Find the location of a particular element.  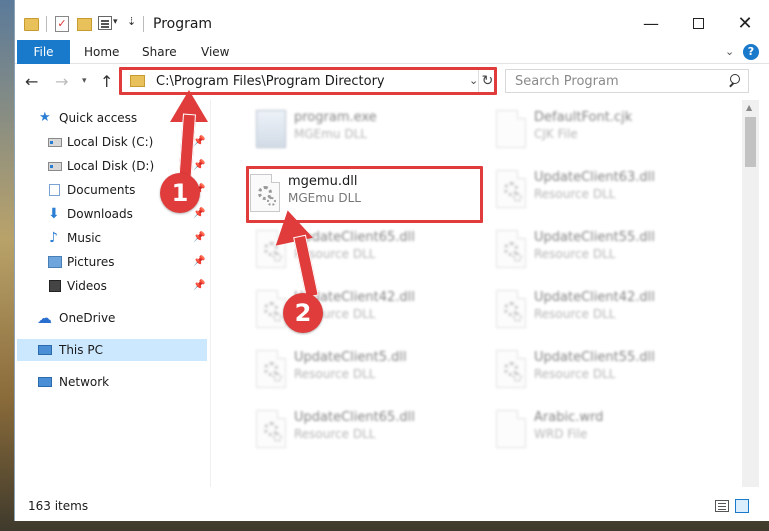

file-type: MGEmu DLL is located at coordinates (330, 134).